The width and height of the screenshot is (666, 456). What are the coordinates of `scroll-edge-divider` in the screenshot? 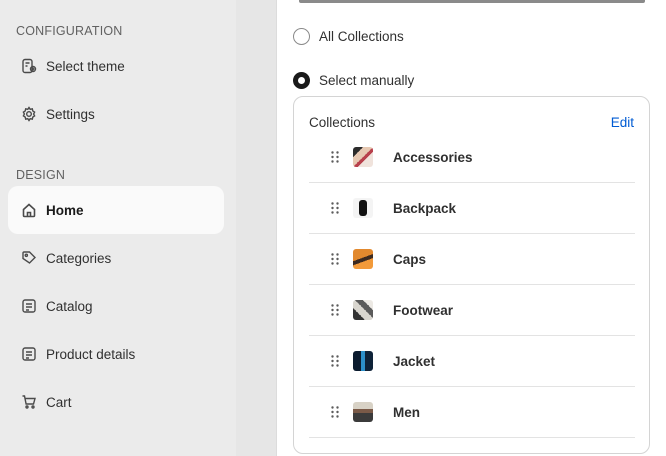 It's located at (472, 1).